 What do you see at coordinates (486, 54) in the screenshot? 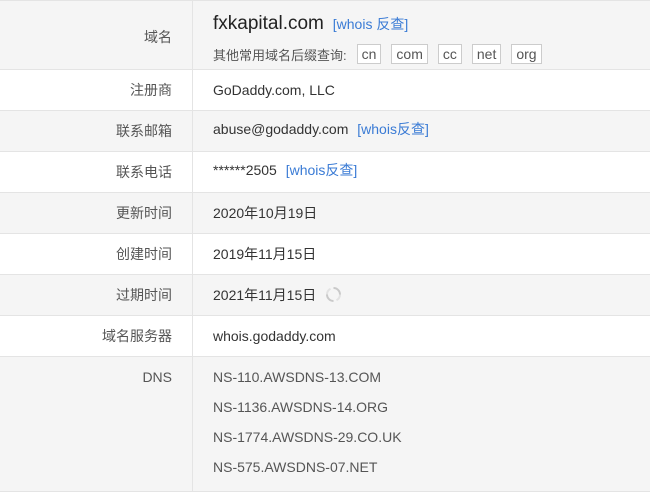
I see `suffix-net: net` at bounding box center [486, 54].